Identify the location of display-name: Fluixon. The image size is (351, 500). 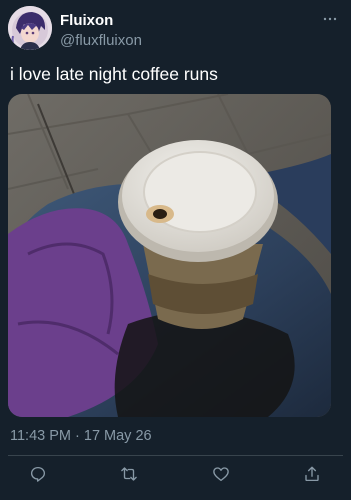
(101, 21).